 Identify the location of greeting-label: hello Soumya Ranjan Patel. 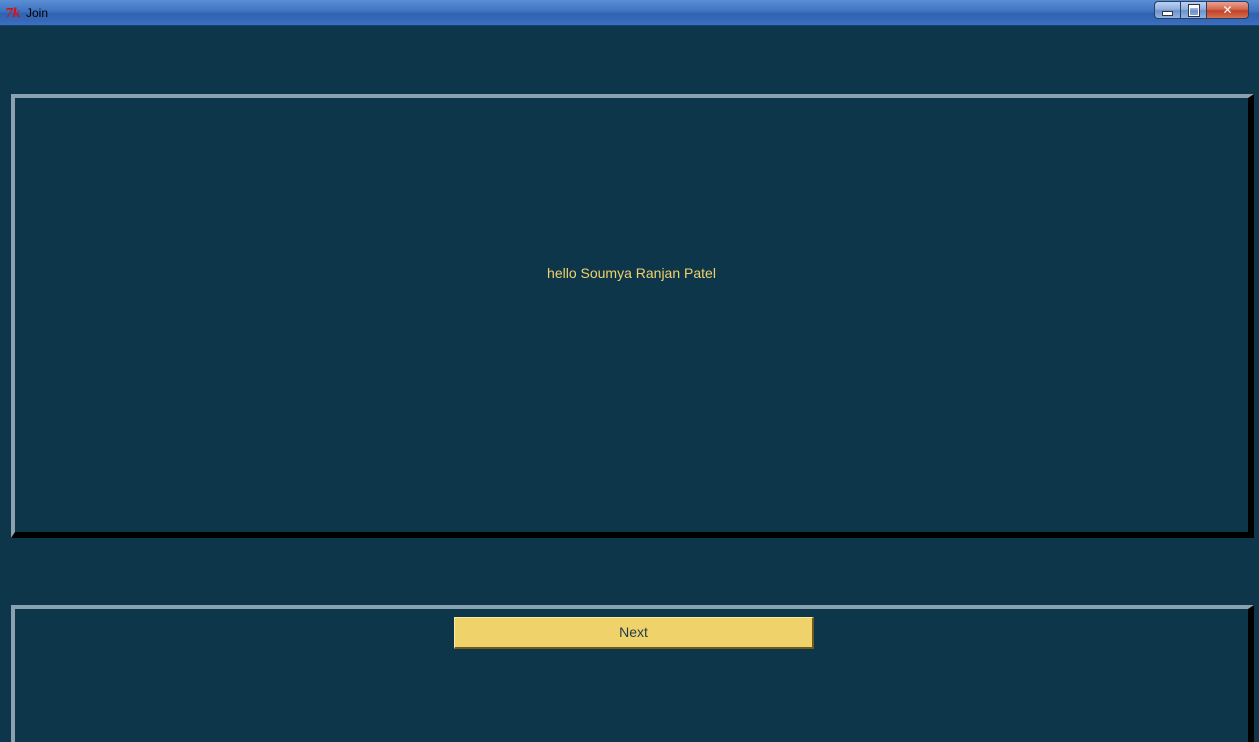
(631, 273).